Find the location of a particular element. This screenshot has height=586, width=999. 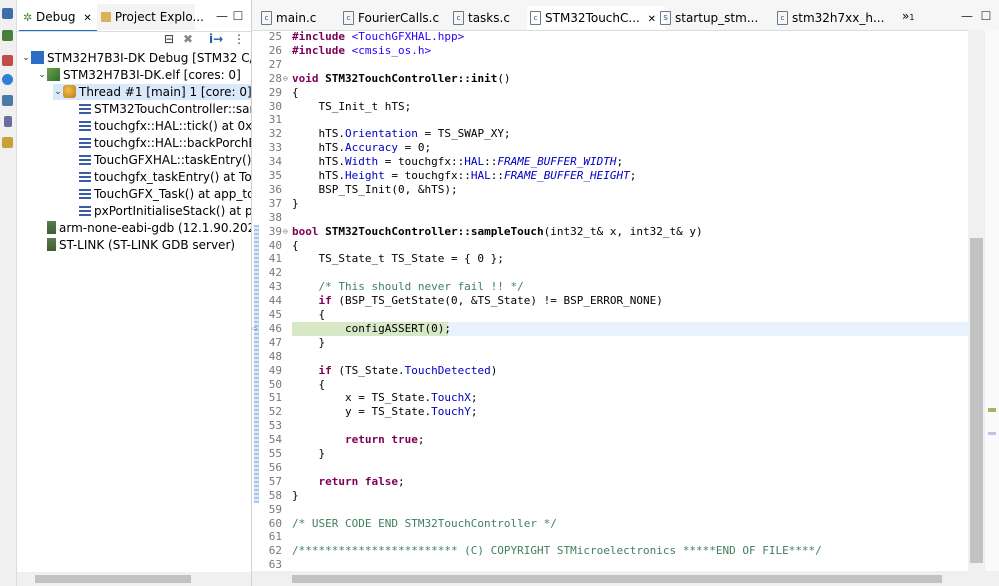

code-token: { is located at coordinates (295, 245).